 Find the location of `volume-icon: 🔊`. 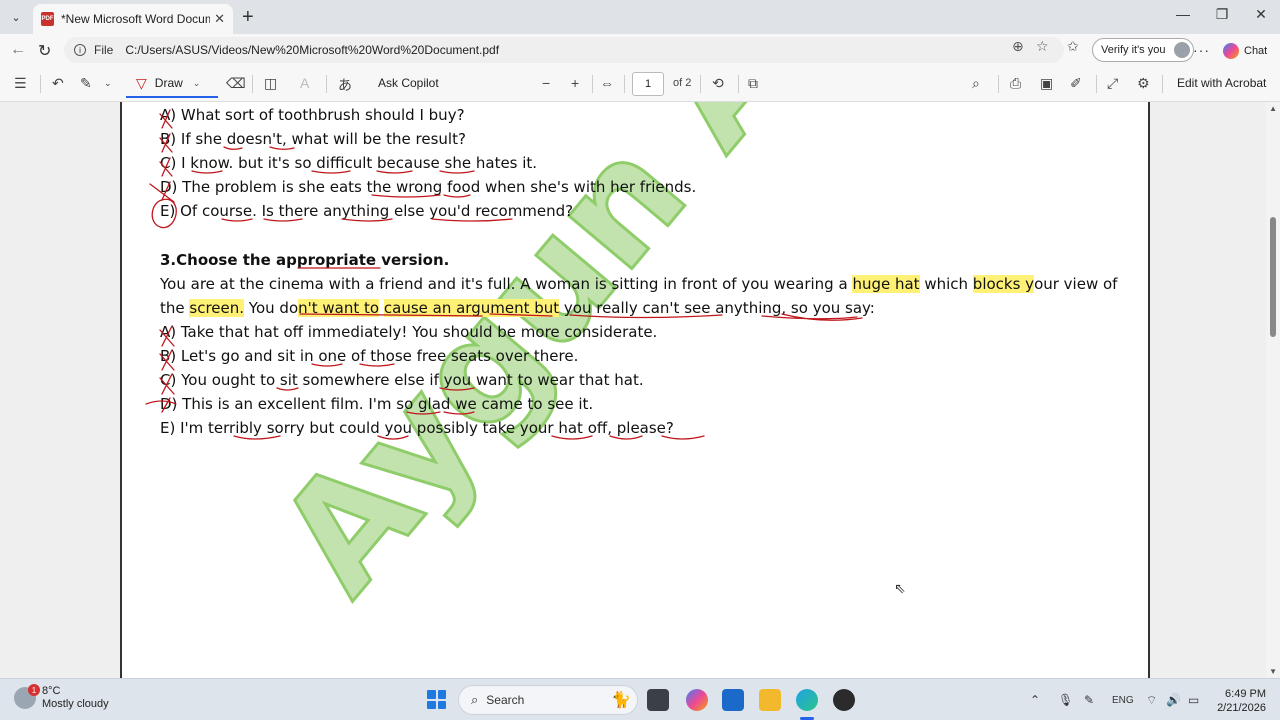

volume-icon: 🔊 is located at coordinates (1173, 700).